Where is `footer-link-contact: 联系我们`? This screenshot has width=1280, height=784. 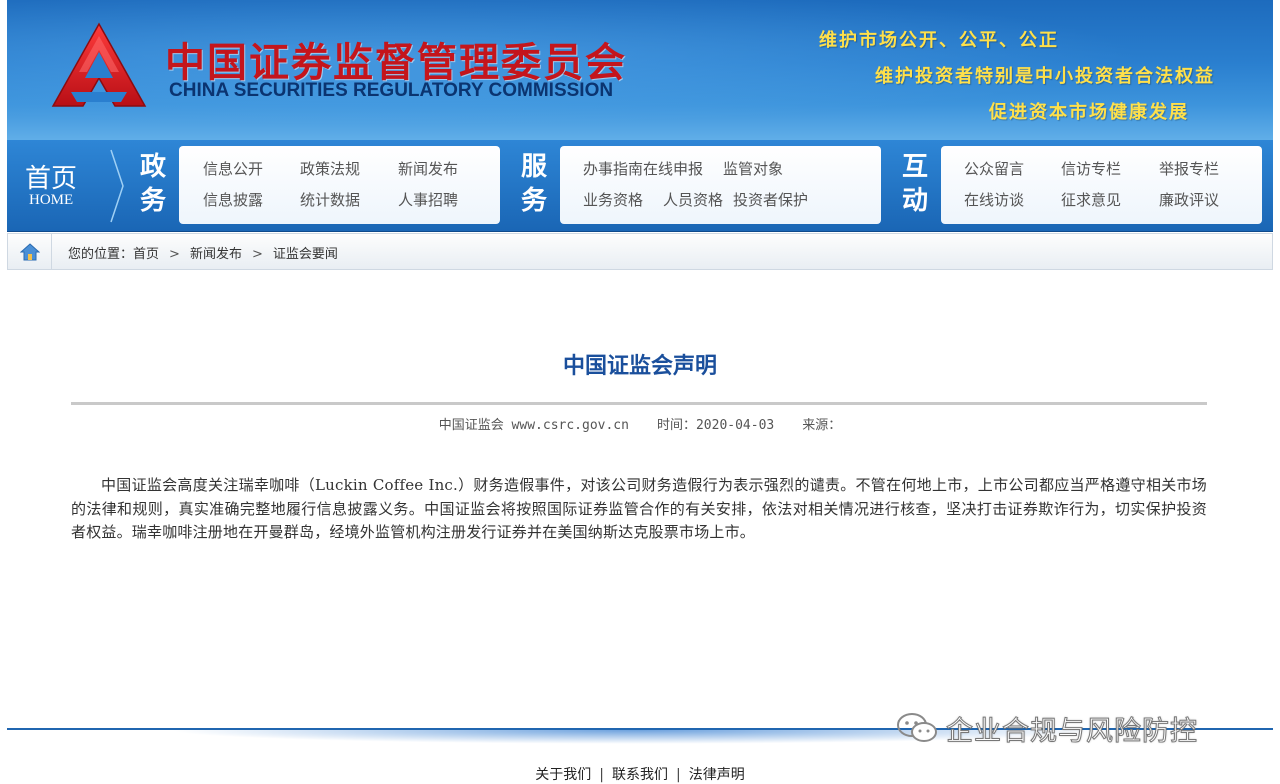
footer-link-contact: 联系我们 is located at coordinates (640, 775).